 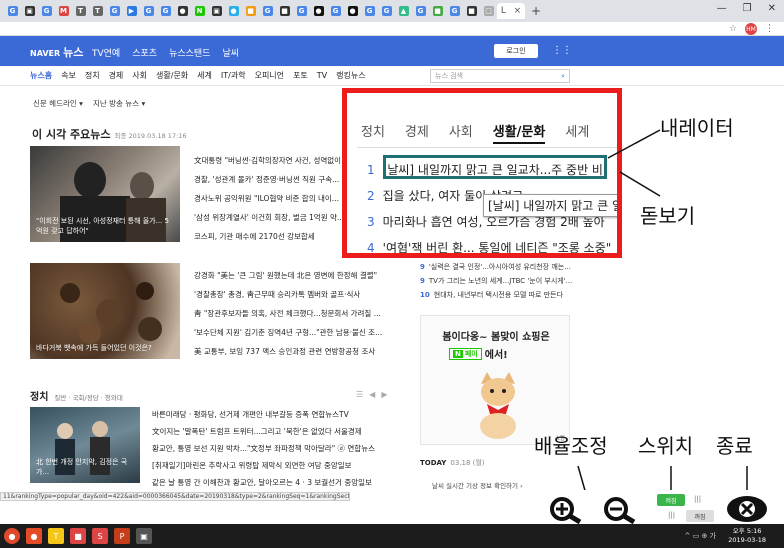 I want to click on system-tray: ^ ▭ ⊕ 가, so click(x=700, y=536).